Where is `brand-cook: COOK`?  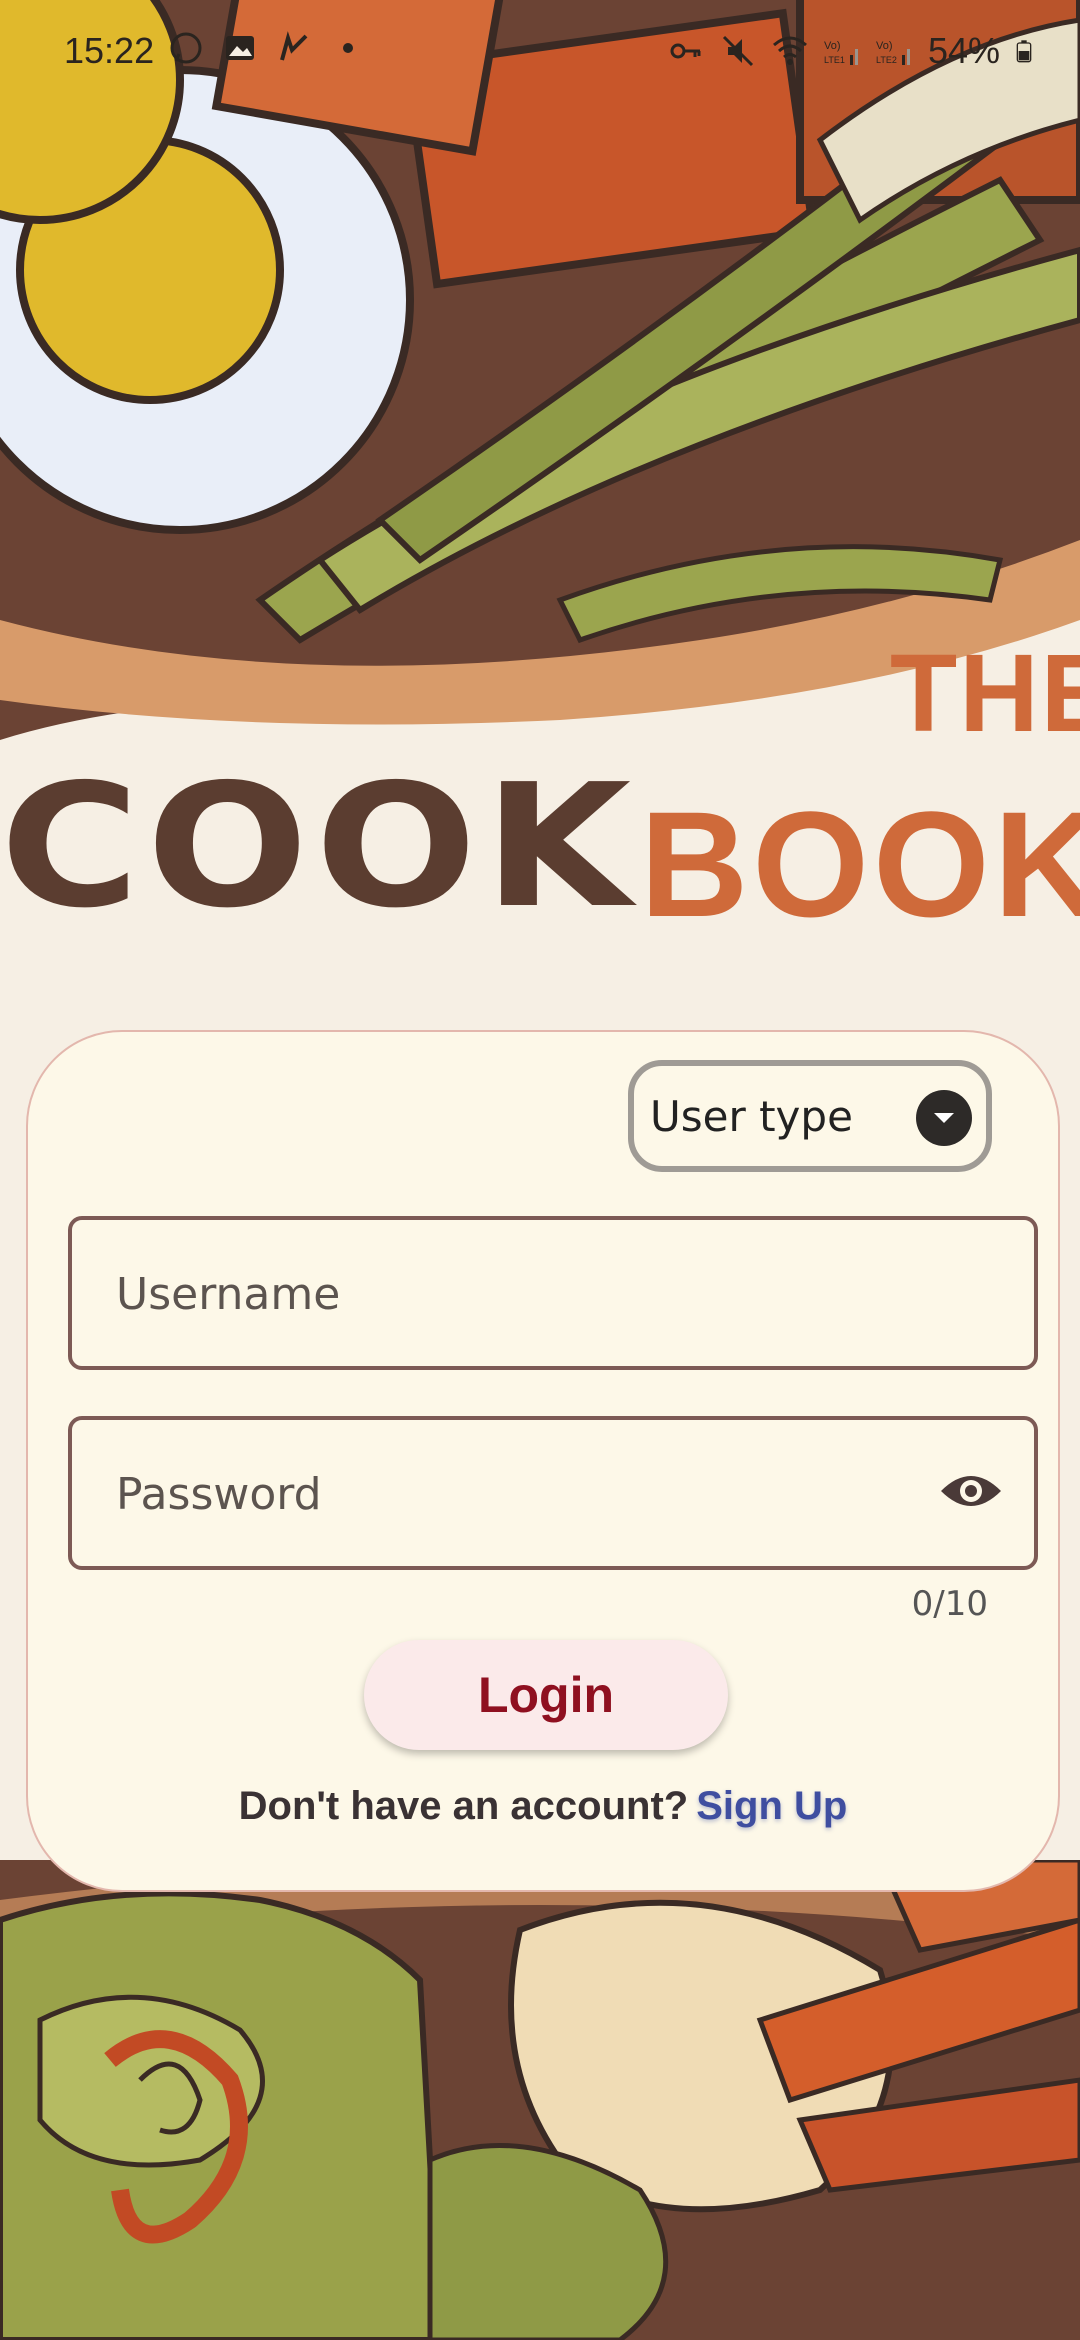
brand-cook: COOK is located at coordinates (319, 847).